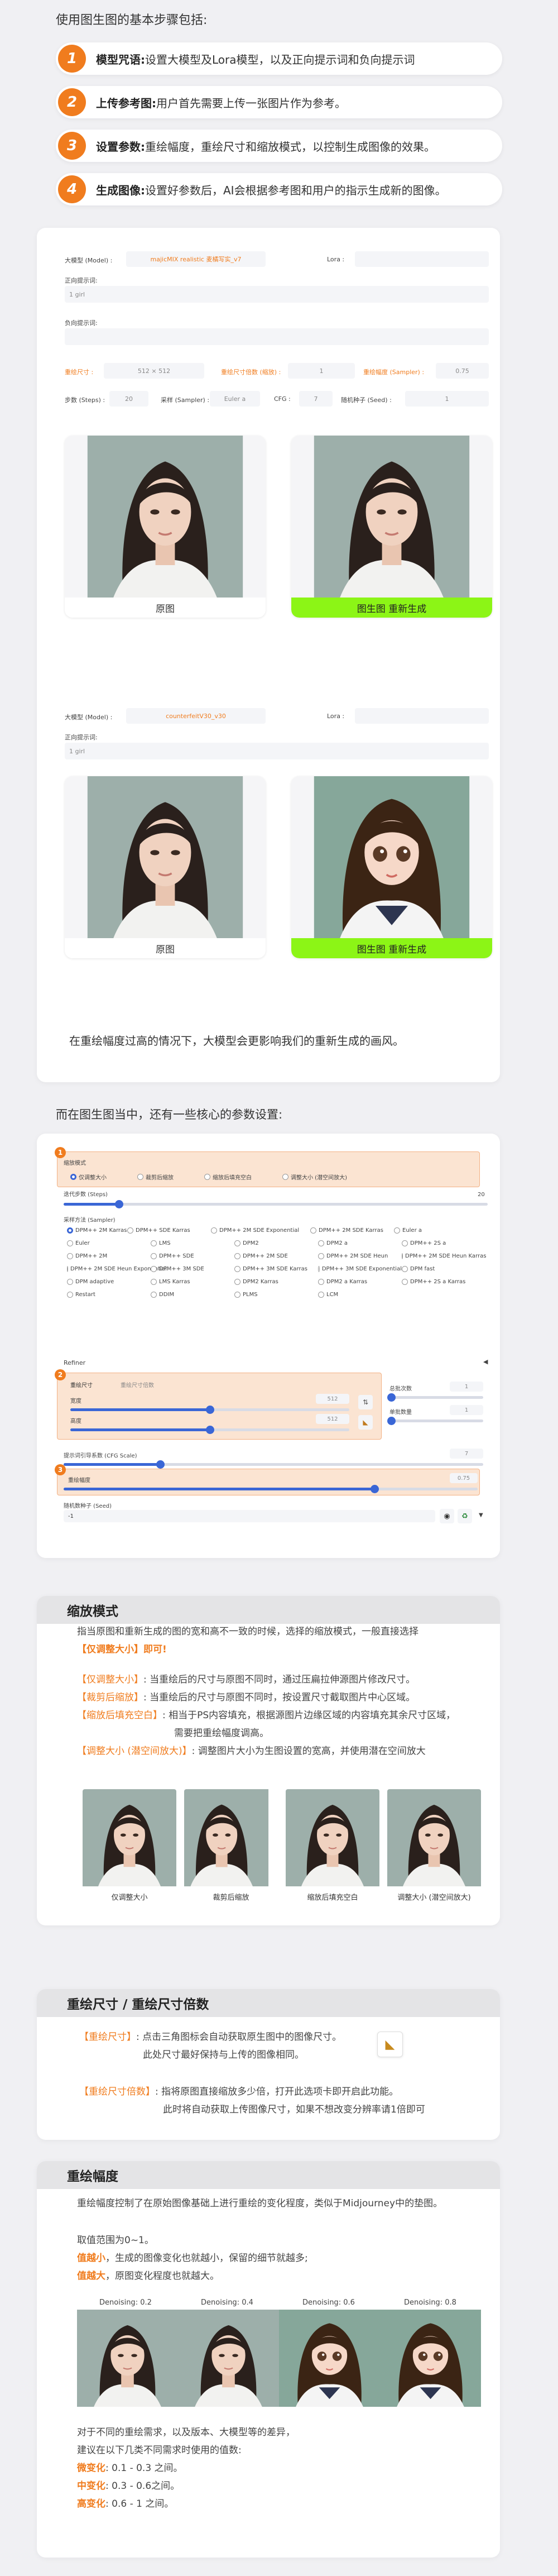 The height and width of the screenshot is (2576, 558). Describe the element at coordinates (336, 716) in the screenshot. I see `lora-label: Lora :` at that location.